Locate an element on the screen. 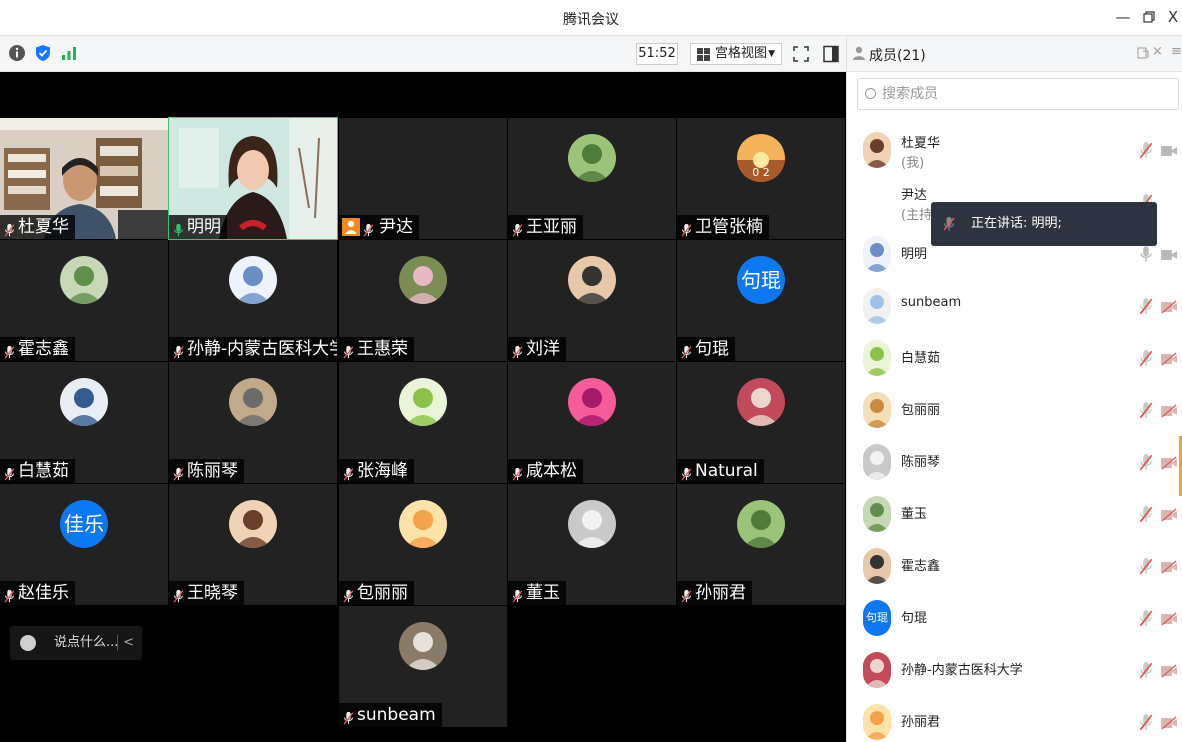  member-row: 陈丽琴 is located at coordinates (1014, 462).